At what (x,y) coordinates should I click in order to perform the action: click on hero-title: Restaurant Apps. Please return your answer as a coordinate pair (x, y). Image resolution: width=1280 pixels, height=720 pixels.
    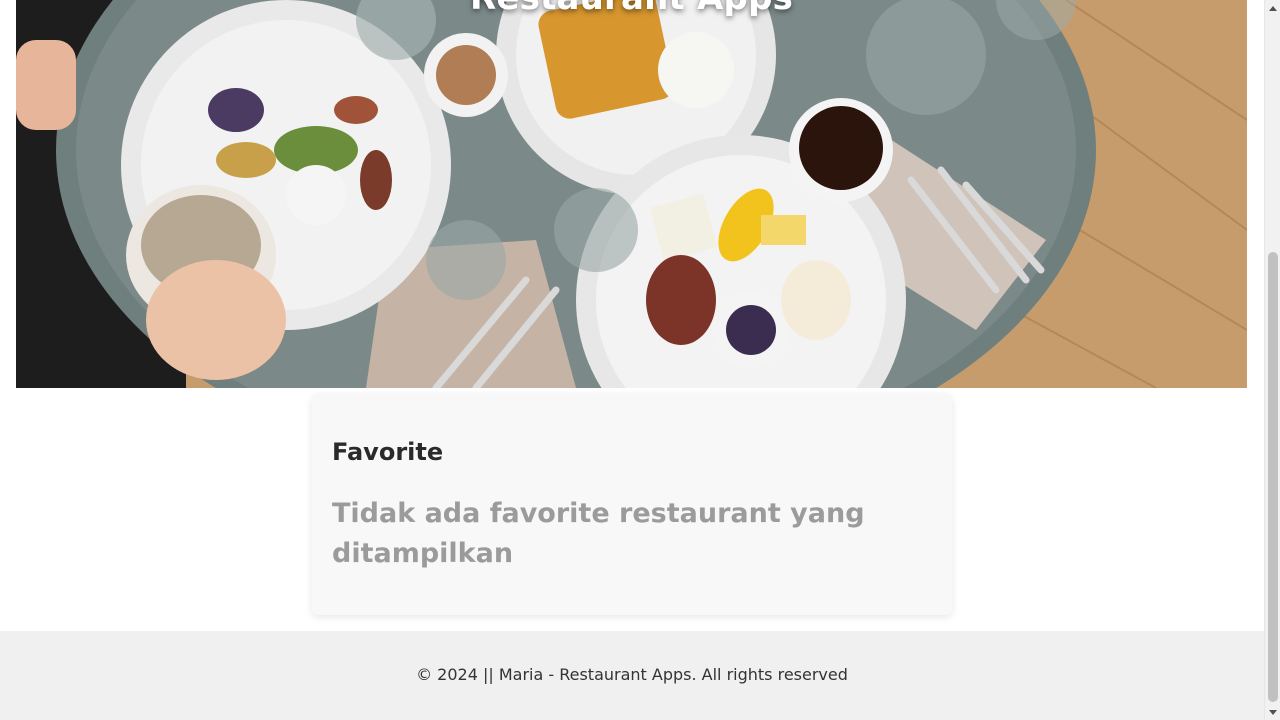
    Looking at the image, I should click on (631, 9).